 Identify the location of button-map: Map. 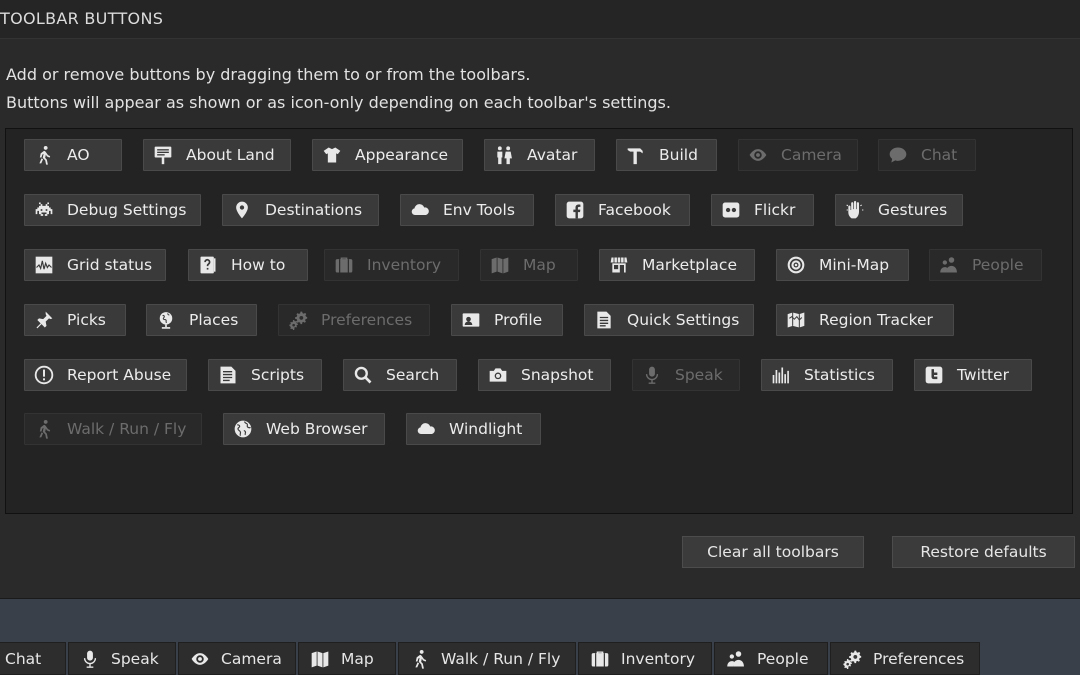
(529, 265).